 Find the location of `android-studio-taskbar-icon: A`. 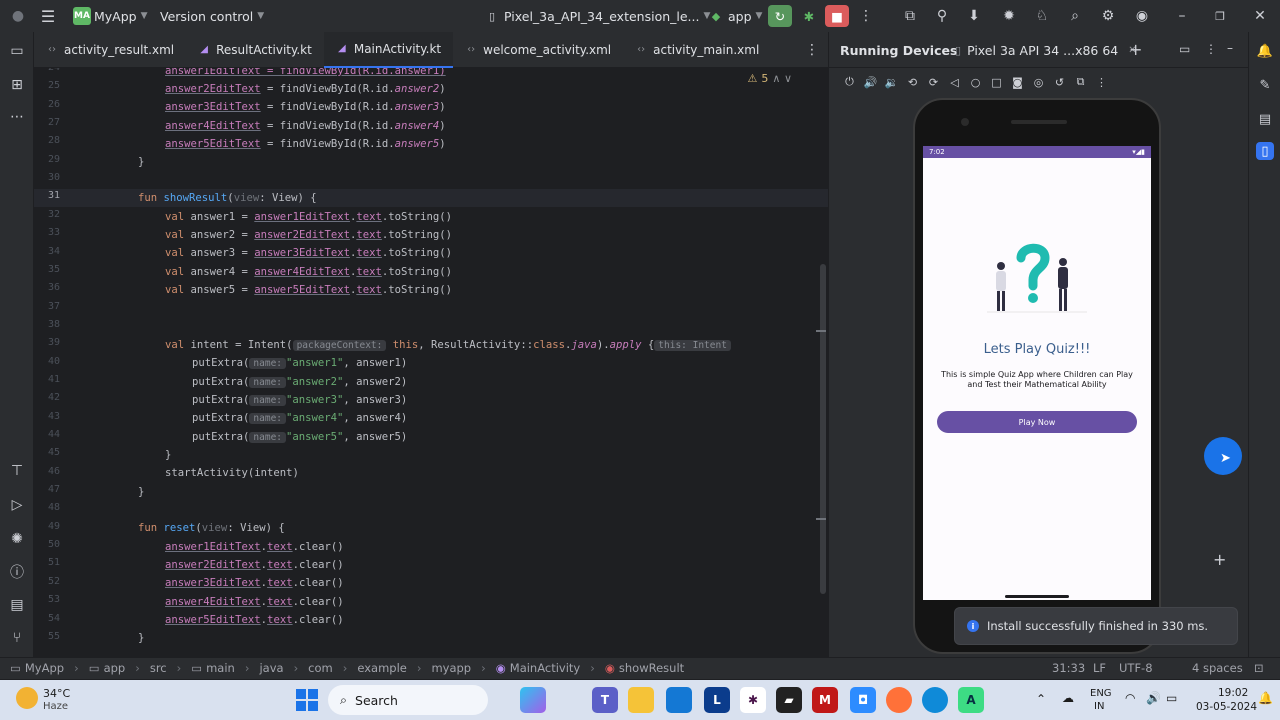

android-studio-taskbar-icon: A is located at coordinates (971, 700).